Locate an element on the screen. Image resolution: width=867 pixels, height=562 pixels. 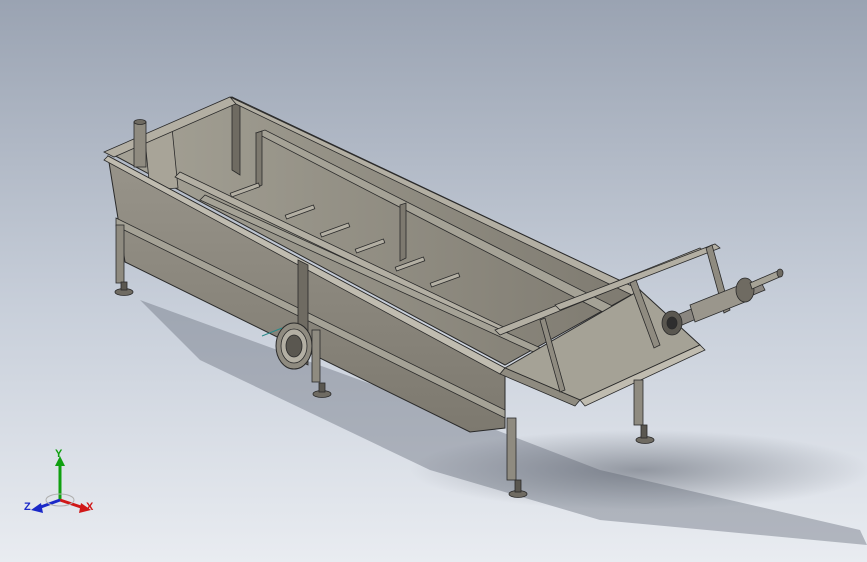
triad-x-label: X is located at coordinates (90, 507).